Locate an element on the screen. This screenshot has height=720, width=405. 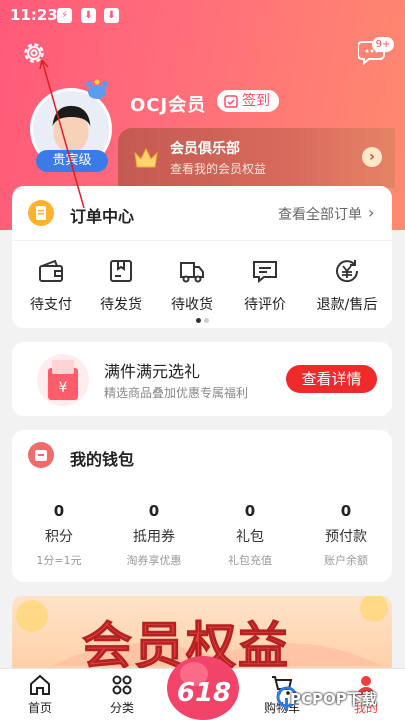
page-indicator is located at coordinates (203, 320).